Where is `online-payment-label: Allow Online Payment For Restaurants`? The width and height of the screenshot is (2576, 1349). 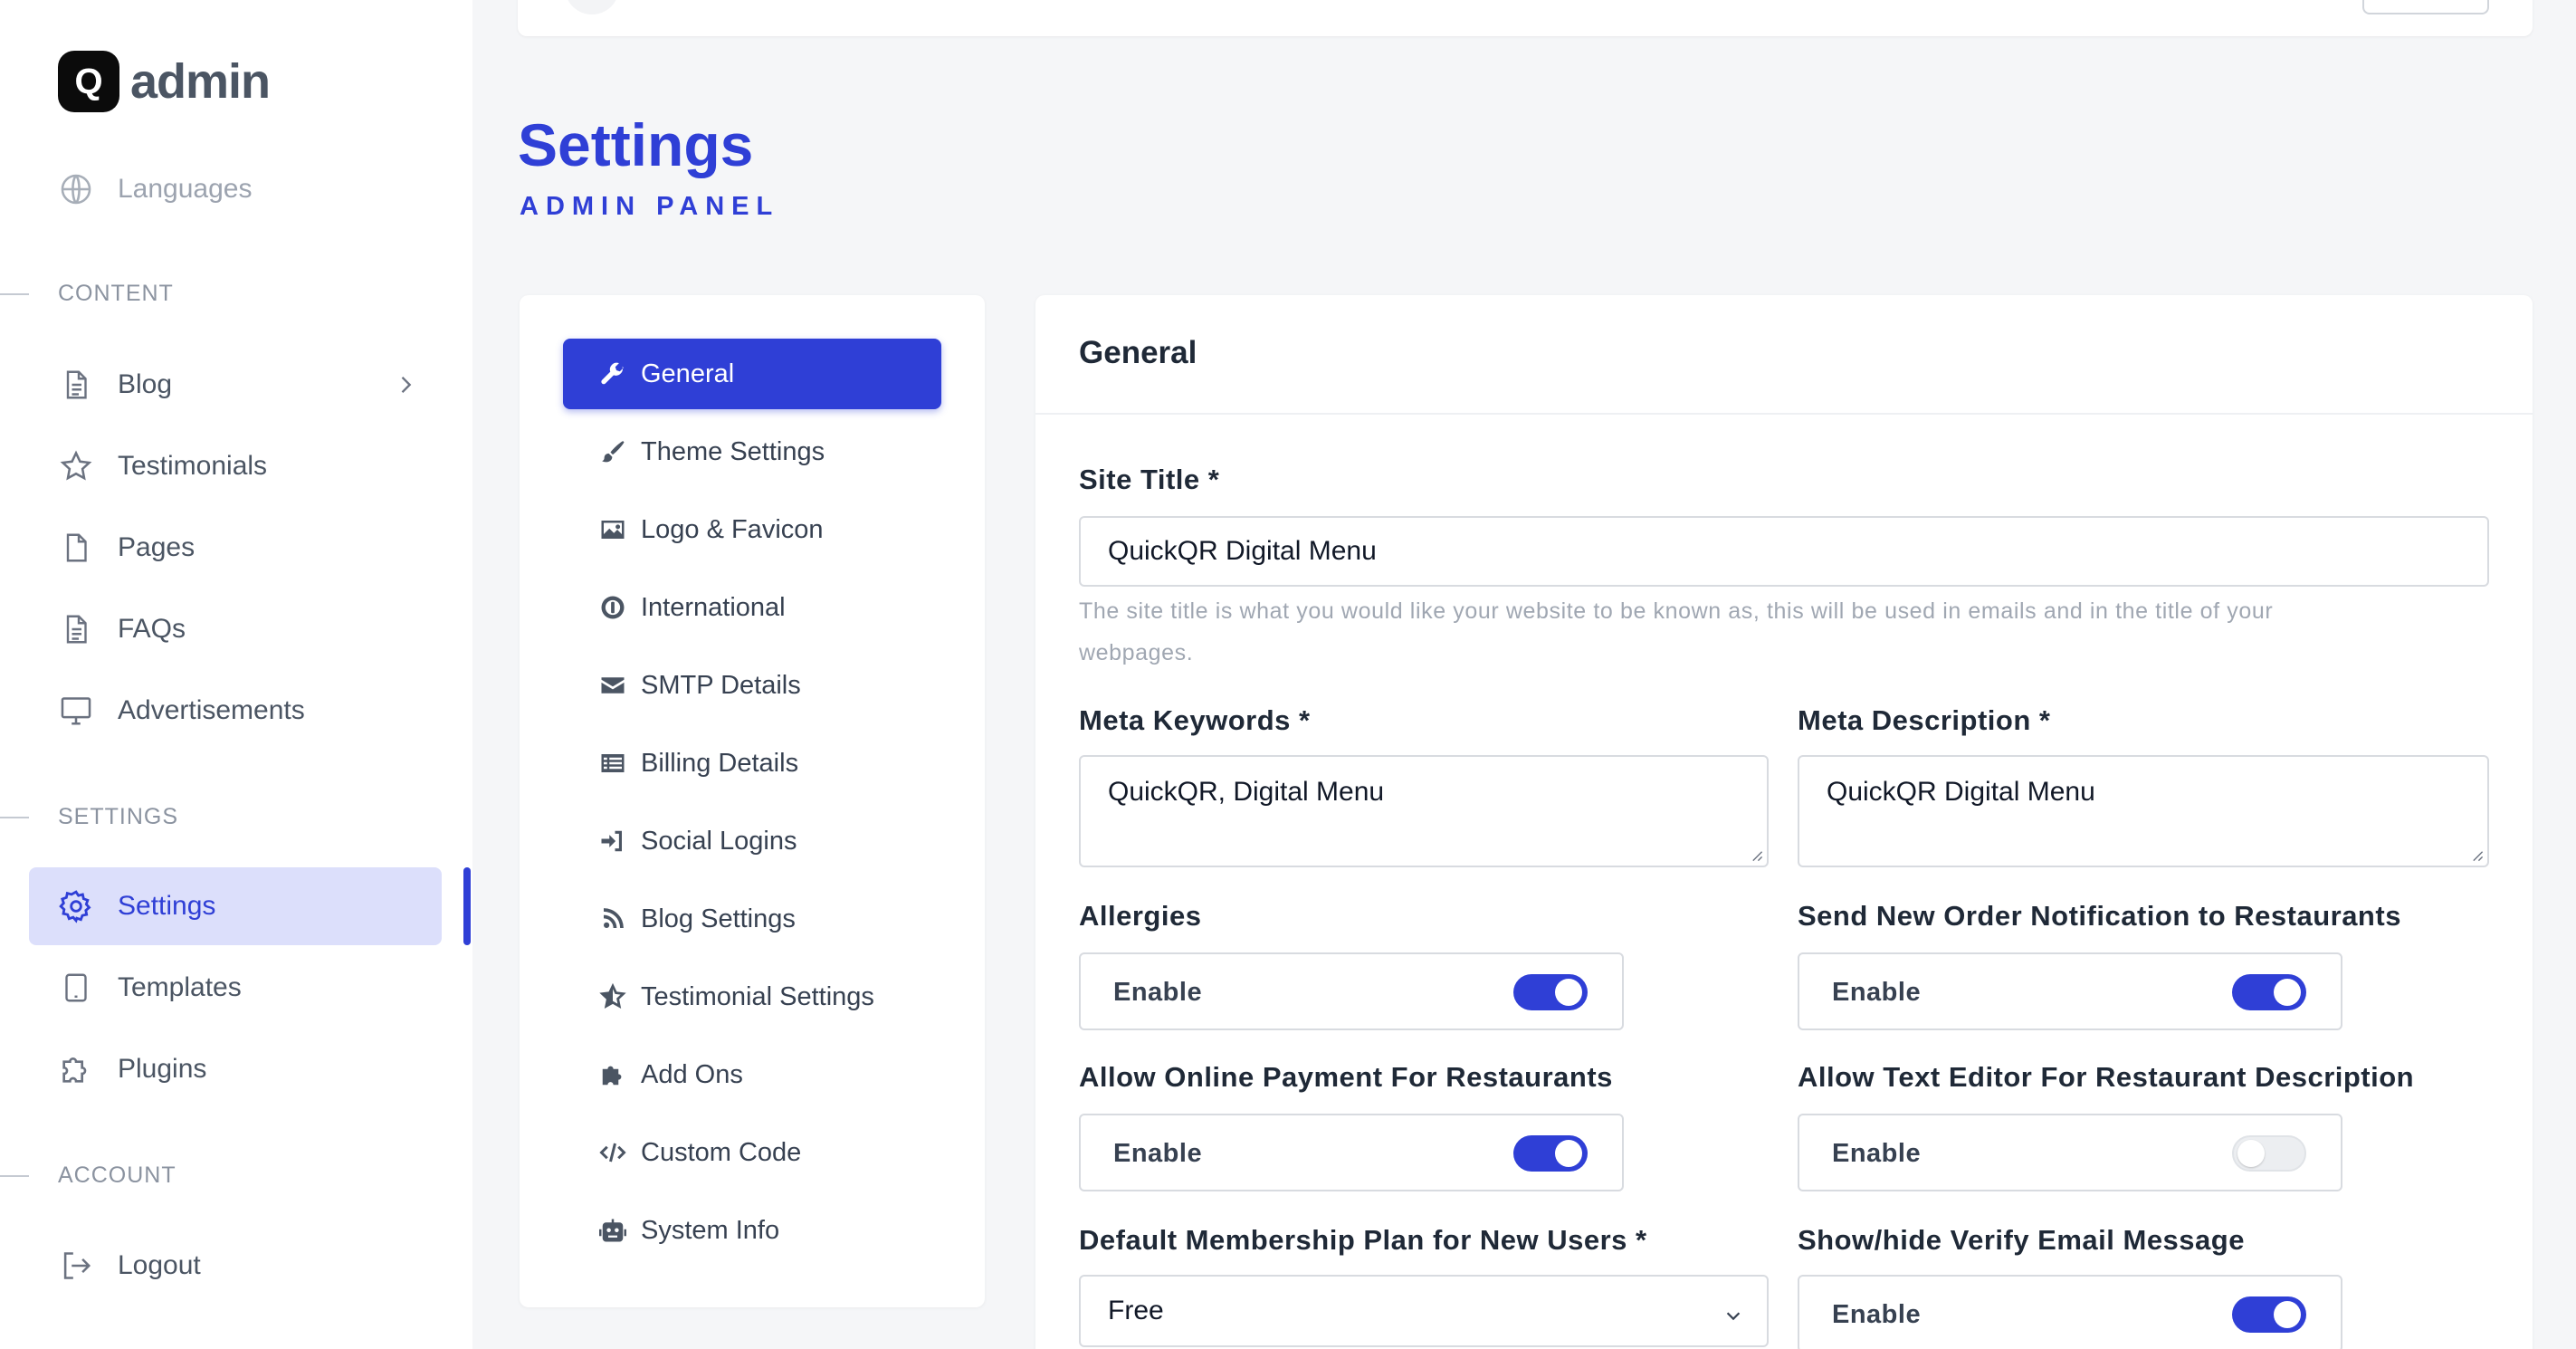 online-payment-label: Allow Online Payment For Restaurants is located at coordinates (1346, 1077).